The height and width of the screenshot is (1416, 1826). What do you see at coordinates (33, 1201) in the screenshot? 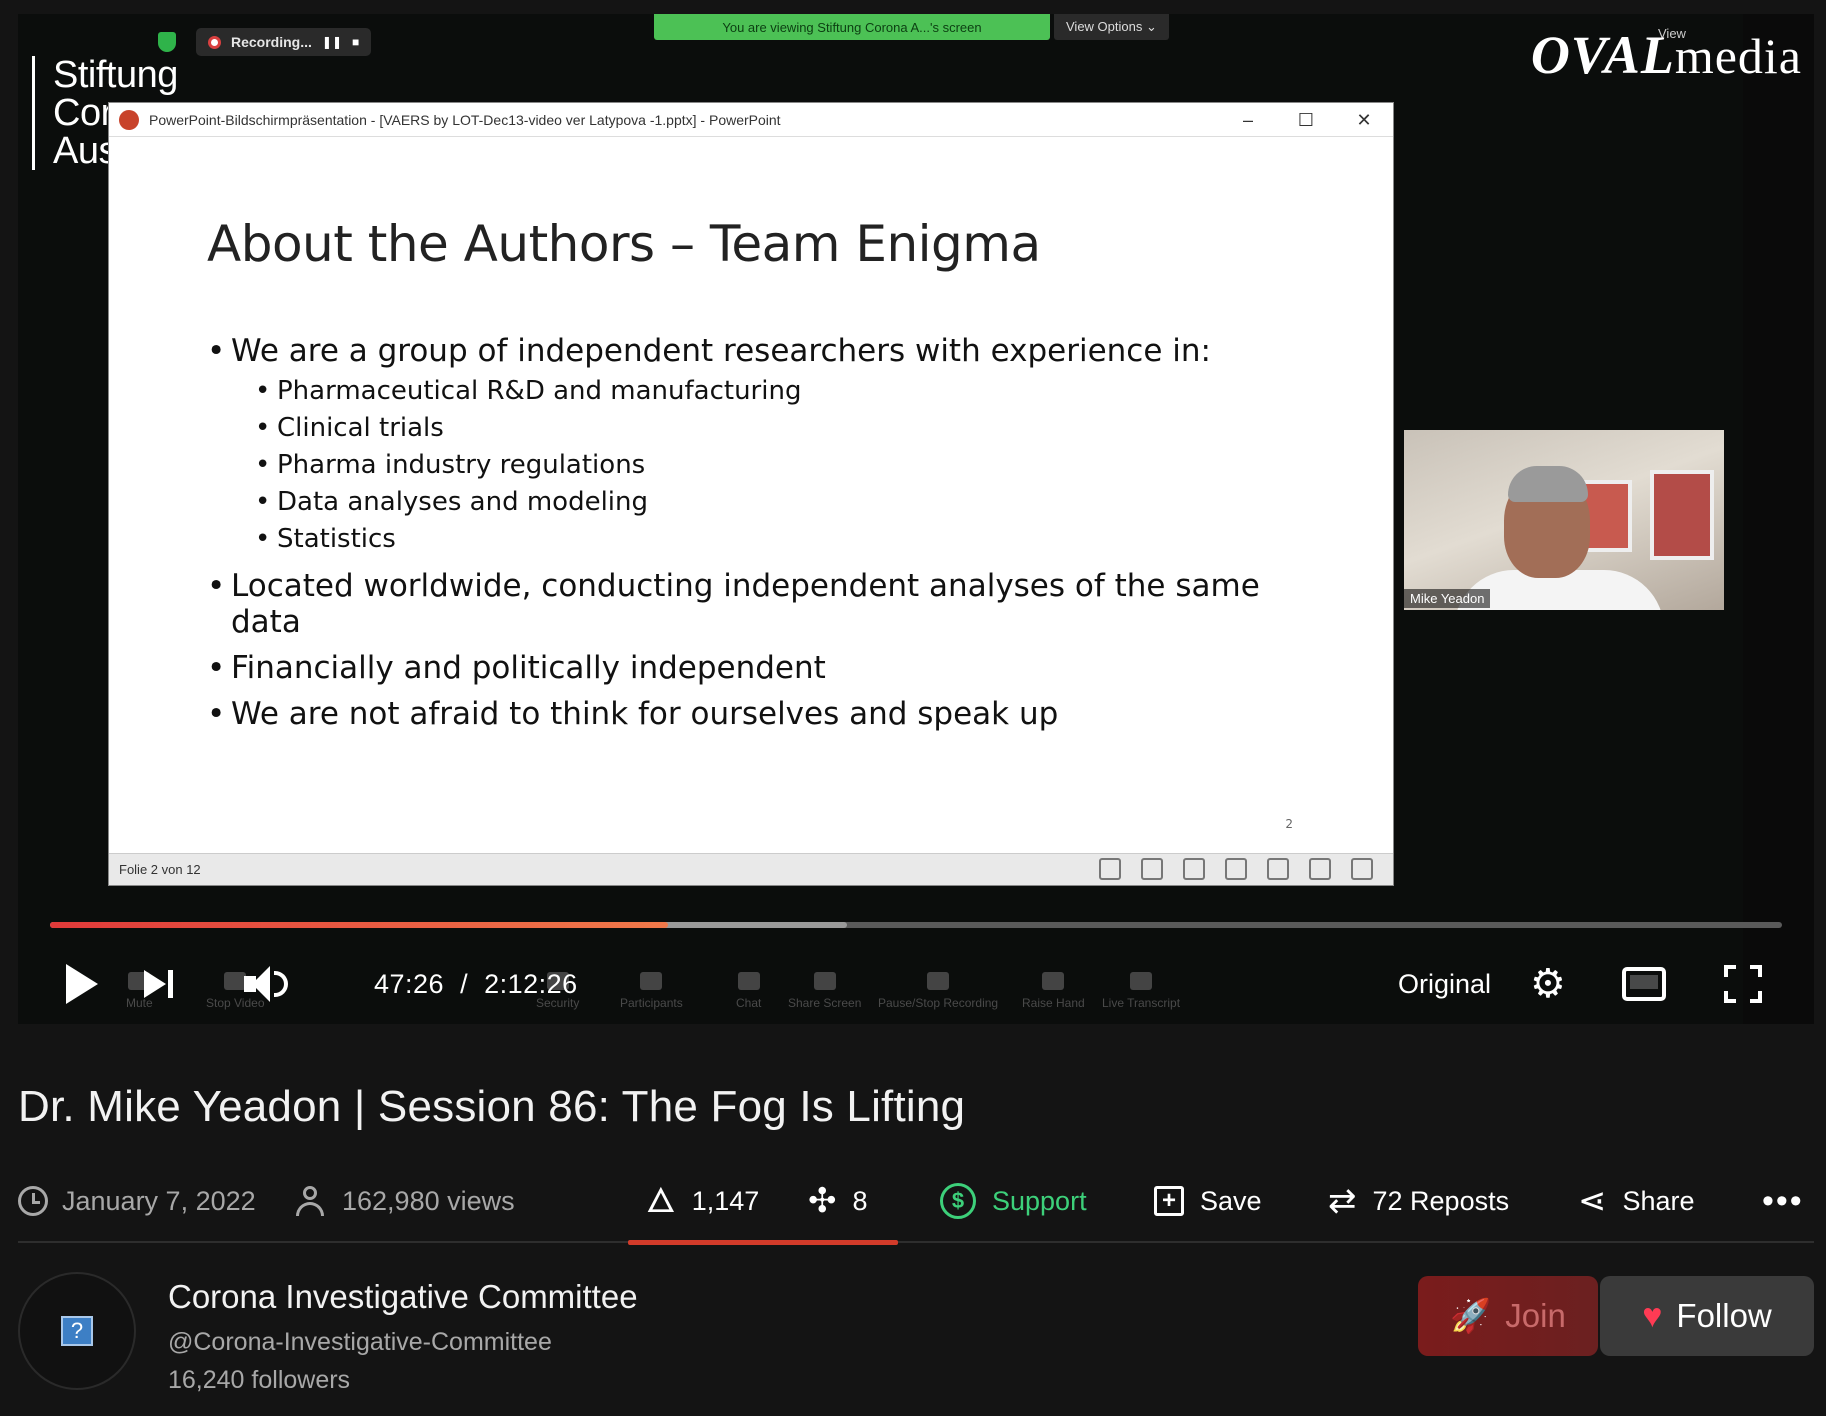
I see `clock-icon` at bounding box center [33, 1201].